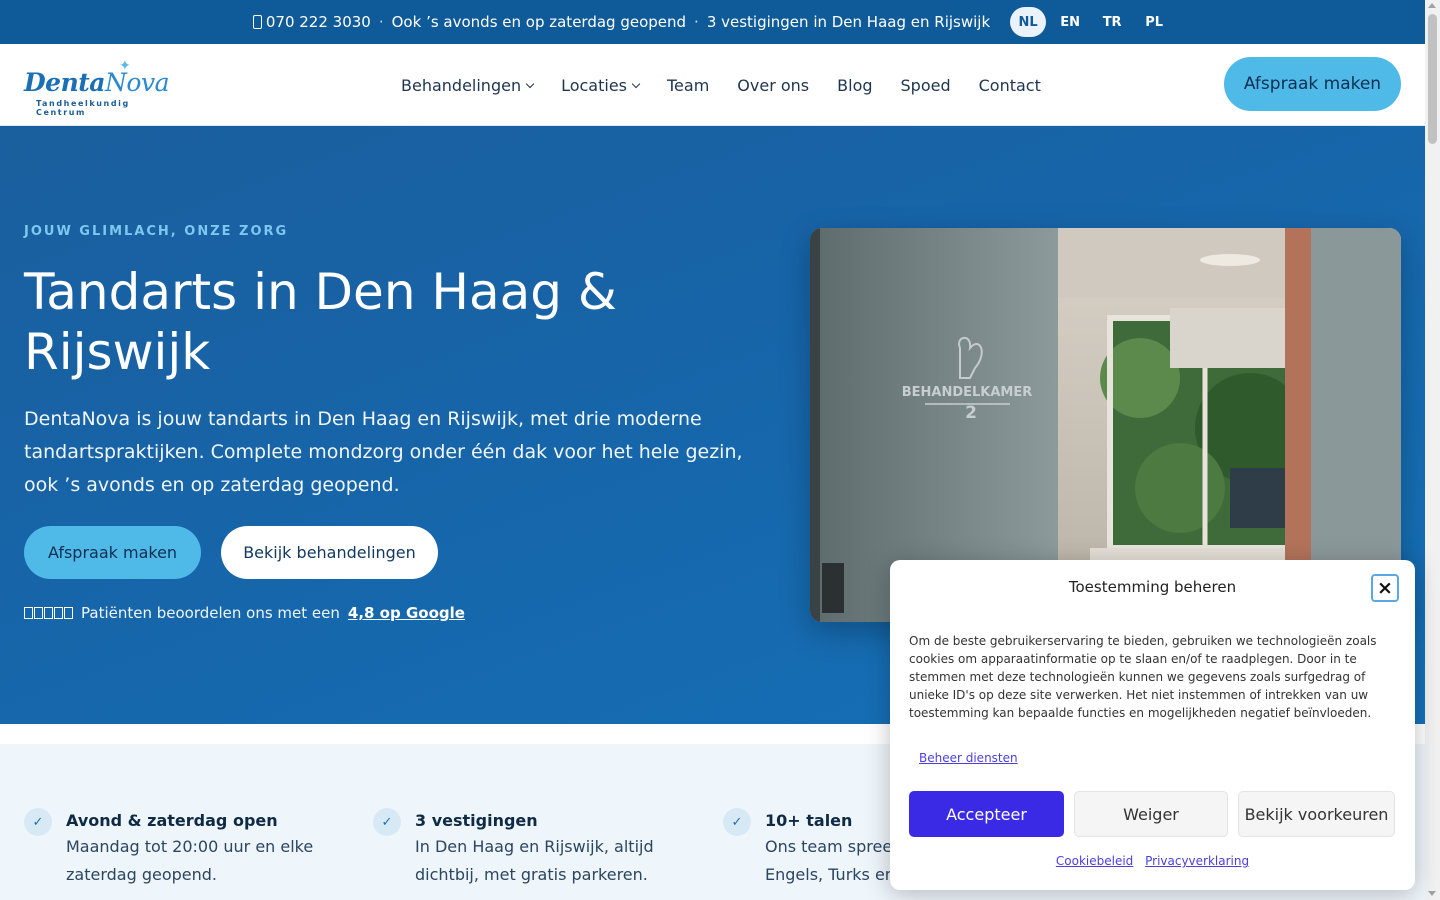 Image resolution: width=1440 pixels, height=900 pixels. I want to click on rating-text: Patiënten beoordelen ons met een, so click(210, 613).